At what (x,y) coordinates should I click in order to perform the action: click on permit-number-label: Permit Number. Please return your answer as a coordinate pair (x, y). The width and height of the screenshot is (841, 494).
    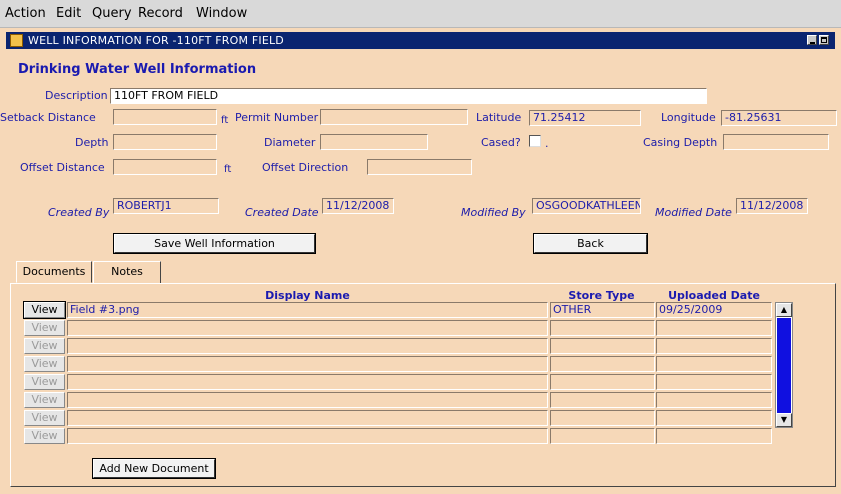
    Looking at the image, I should click on (277, 117).